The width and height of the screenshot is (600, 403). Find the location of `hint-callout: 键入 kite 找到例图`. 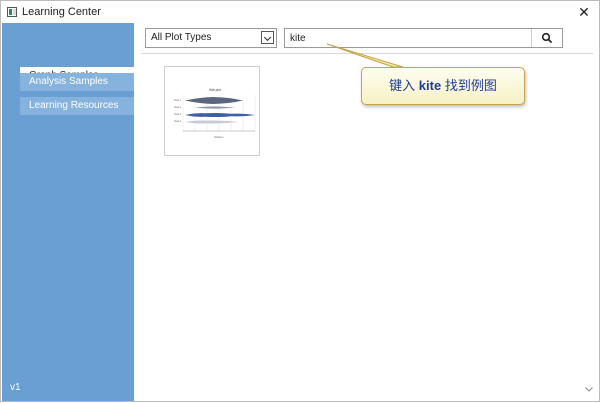

hint-callout: 键入 kite 找到例图 is located at coordinates (443, 86).